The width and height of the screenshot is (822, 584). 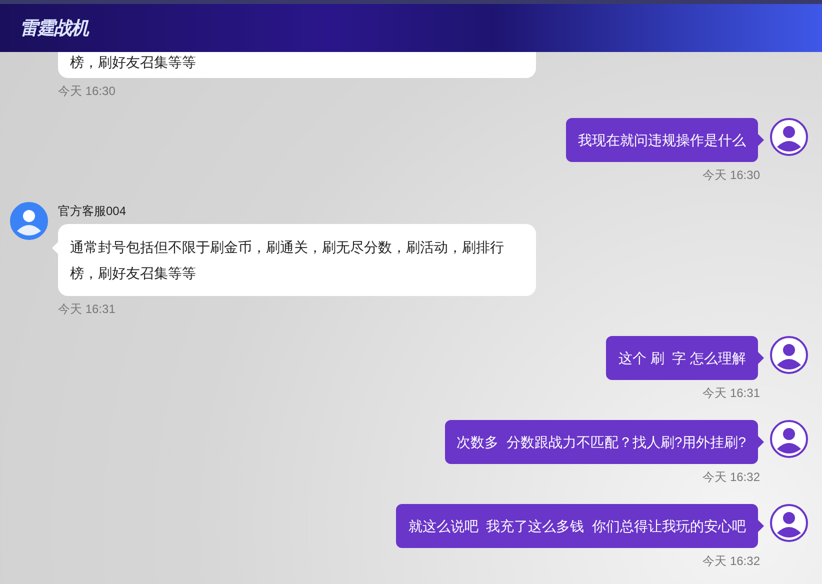 I want to click on message-bubble: 榜，刷好友召集等等, so click(x=297, y=65).